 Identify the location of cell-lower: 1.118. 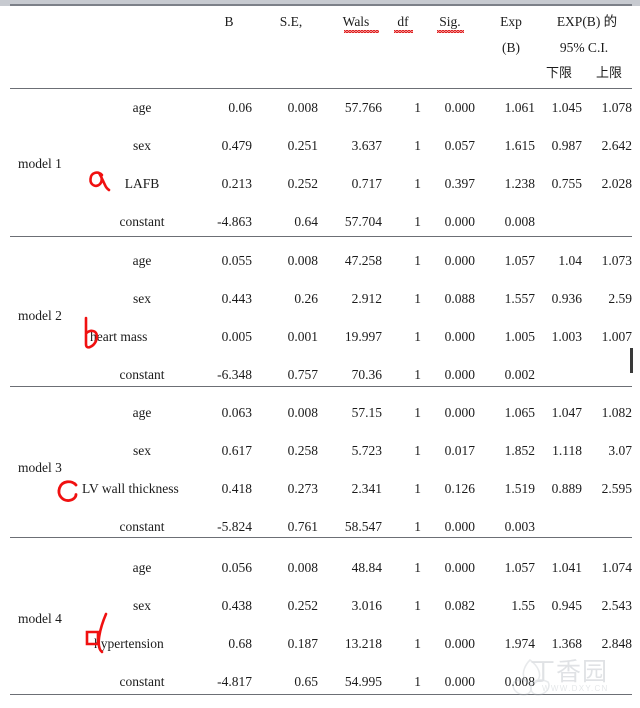
(567, 450).